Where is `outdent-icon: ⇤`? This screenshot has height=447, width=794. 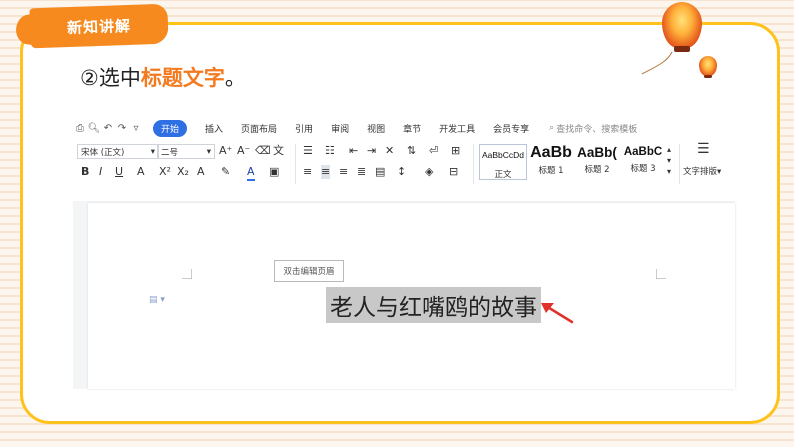 outdent-icon: ⇤ is located at coordinates (353, 151).